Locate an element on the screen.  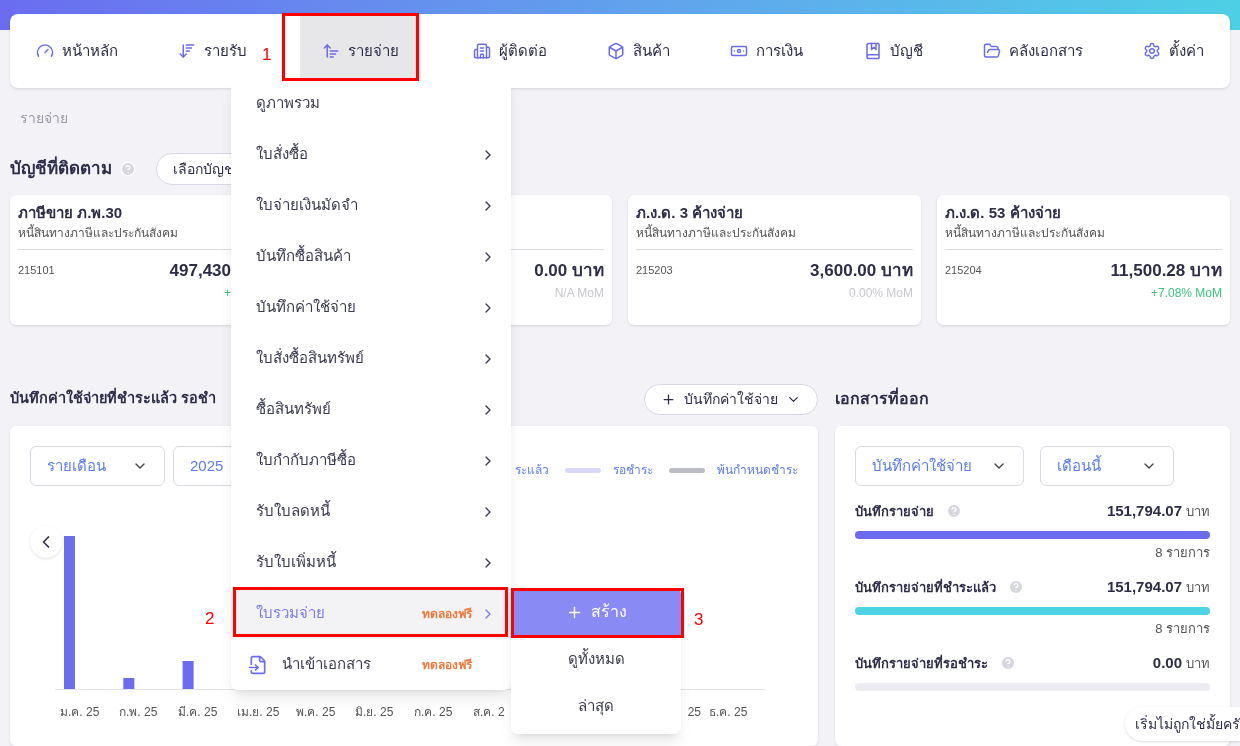
step-number: 2 is located at coordinates (210, 619).